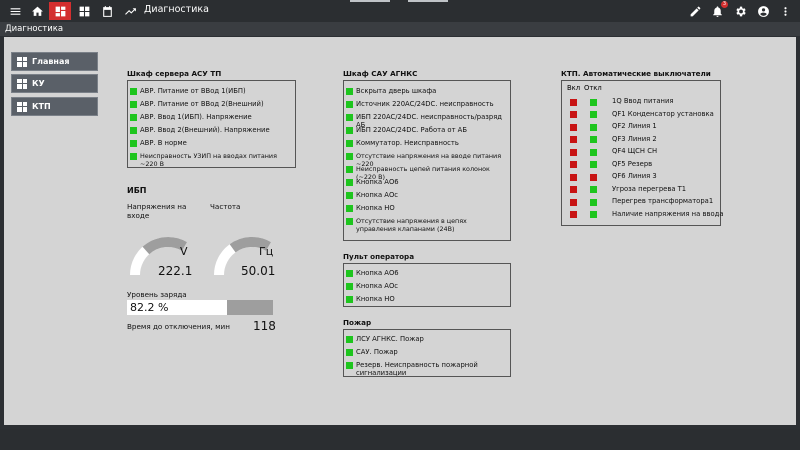 The image size is (800, 450). I want to click on panel-title-ktp: КТП. Автоматические выключатели, so click(636, 73).